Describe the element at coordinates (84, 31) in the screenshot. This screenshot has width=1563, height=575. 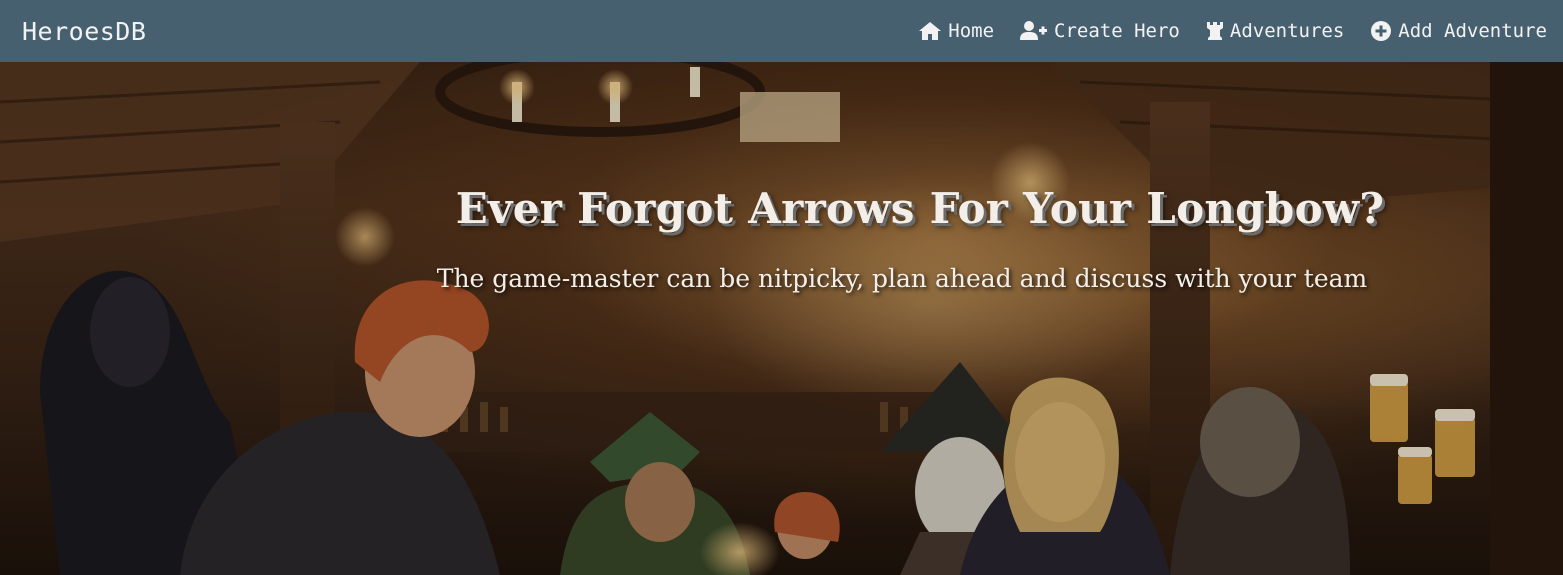
I see `brand-logo: HeroesDB` at that location.